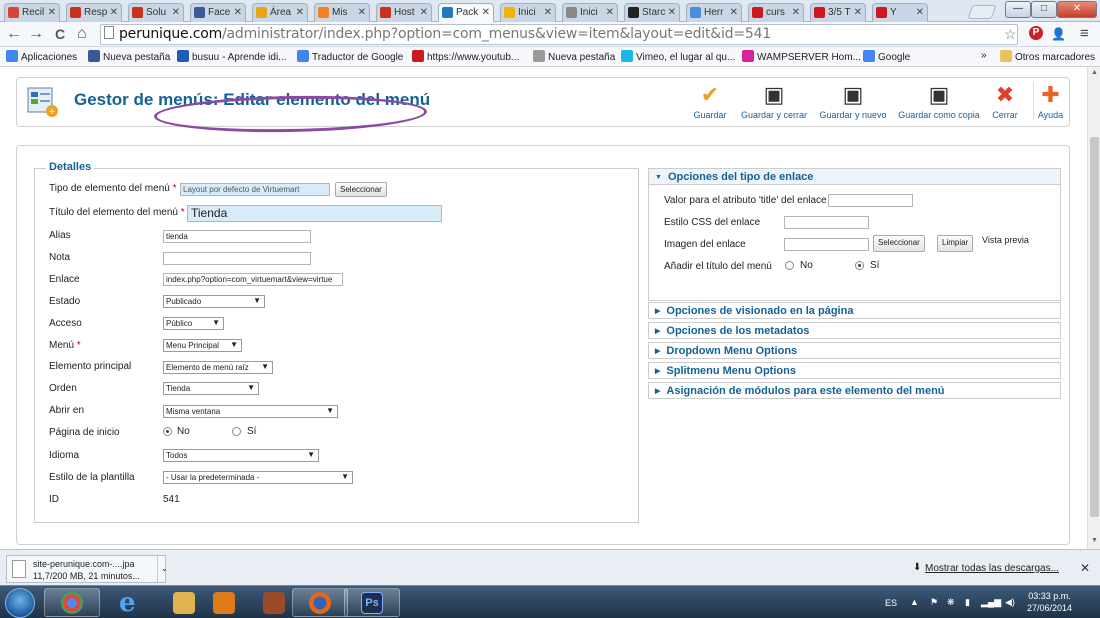  What do you see at coordinates (1094, 327) in the screenshot?
I see `scrollbar-thumb` at bounding box center [1094, 327].